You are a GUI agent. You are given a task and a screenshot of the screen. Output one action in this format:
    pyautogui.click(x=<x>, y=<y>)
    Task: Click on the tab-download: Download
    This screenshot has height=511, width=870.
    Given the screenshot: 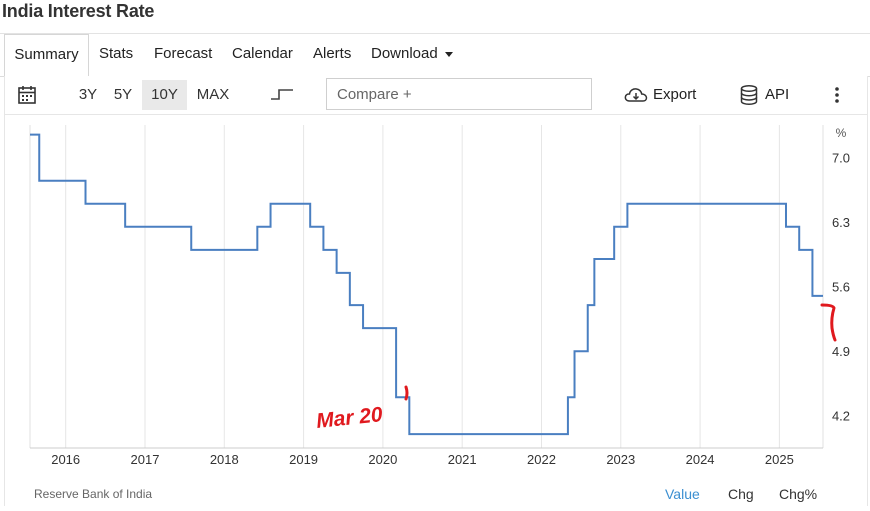 What is the action you would take?
    pyautogui.click(x=412, y=54)
    